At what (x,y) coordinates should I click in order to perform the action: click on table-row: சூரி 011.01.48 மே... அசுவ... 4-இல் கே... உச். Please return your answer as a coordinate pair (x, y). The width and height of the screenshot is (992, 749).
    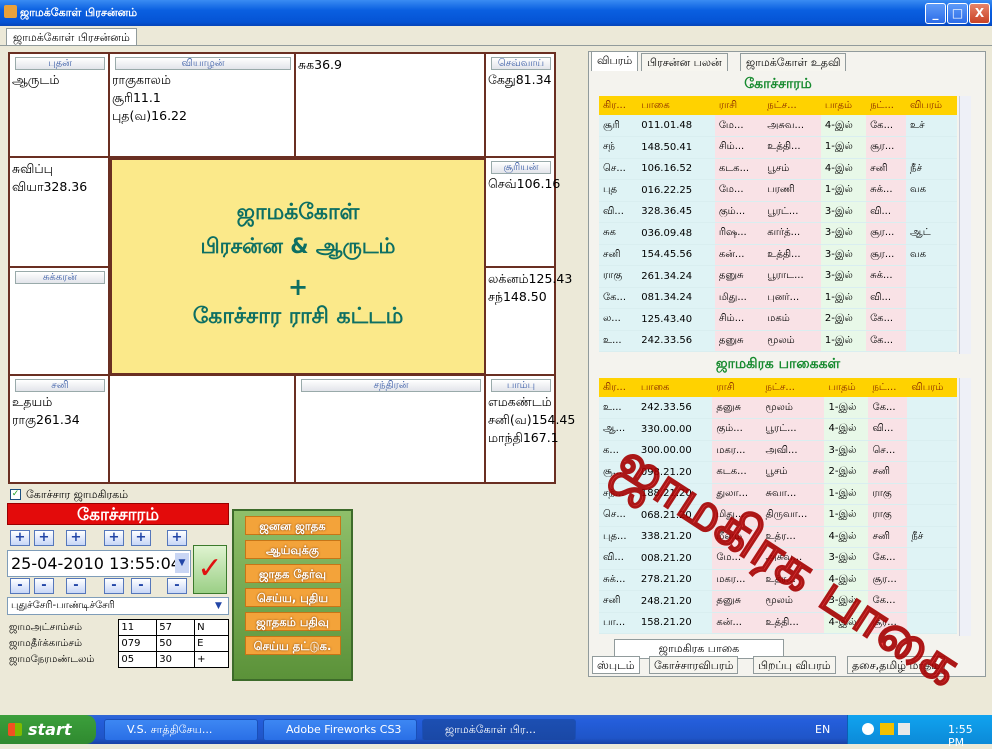
    Looking at the image, I should click on (778, 126).